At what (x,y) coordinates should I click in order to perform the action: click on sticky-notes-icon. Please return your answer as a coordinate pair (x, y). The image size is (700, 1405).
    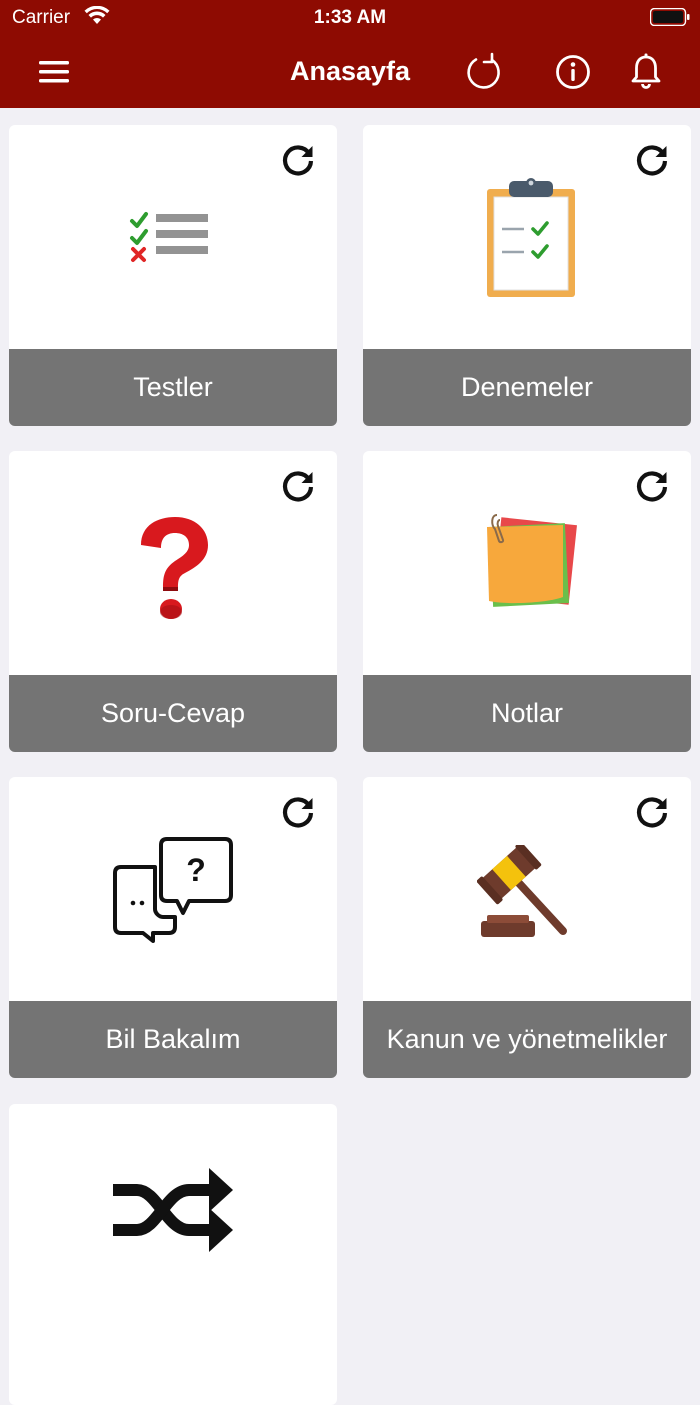
    Looking at the image, I should click on (532, 560).